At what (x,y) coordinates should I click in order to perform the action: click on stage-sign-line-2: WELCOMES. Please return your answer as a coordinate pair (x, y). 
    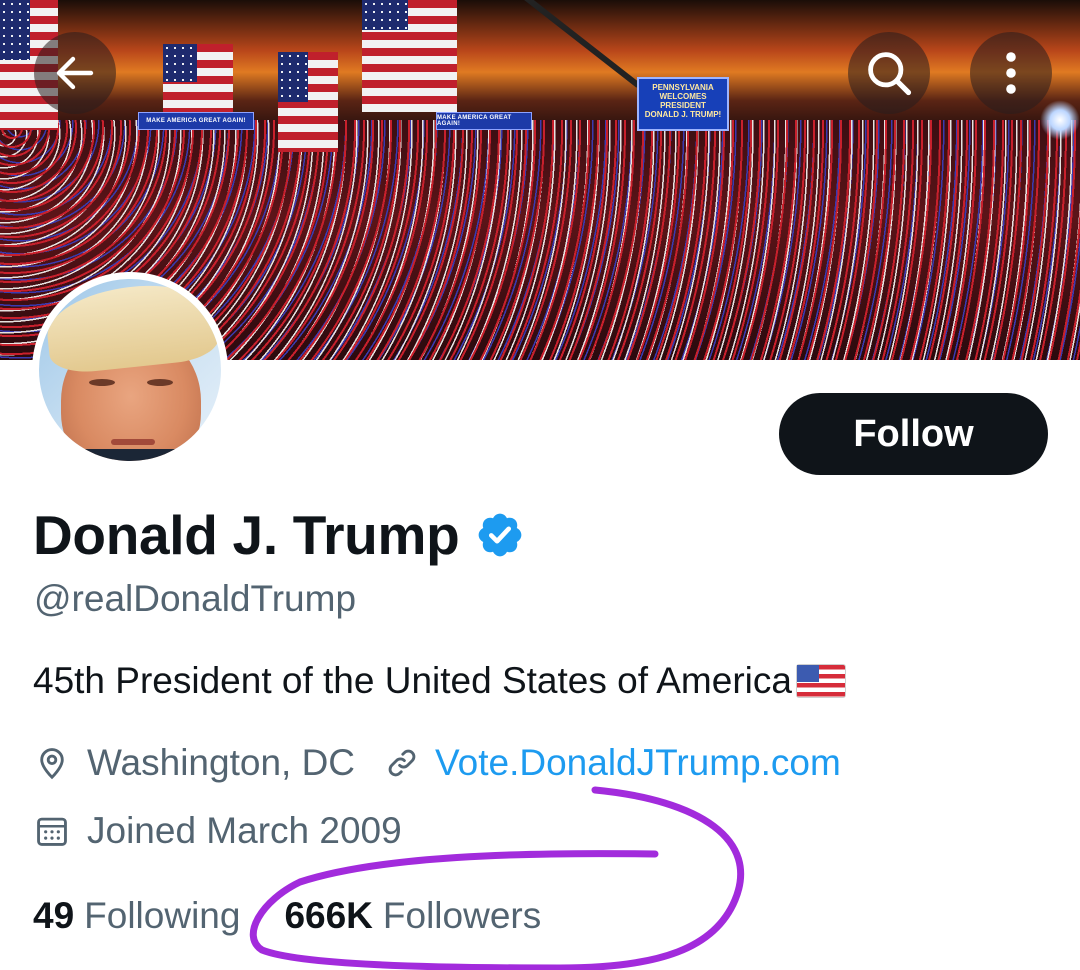
    Looking at the image, I should click on (683, 96).